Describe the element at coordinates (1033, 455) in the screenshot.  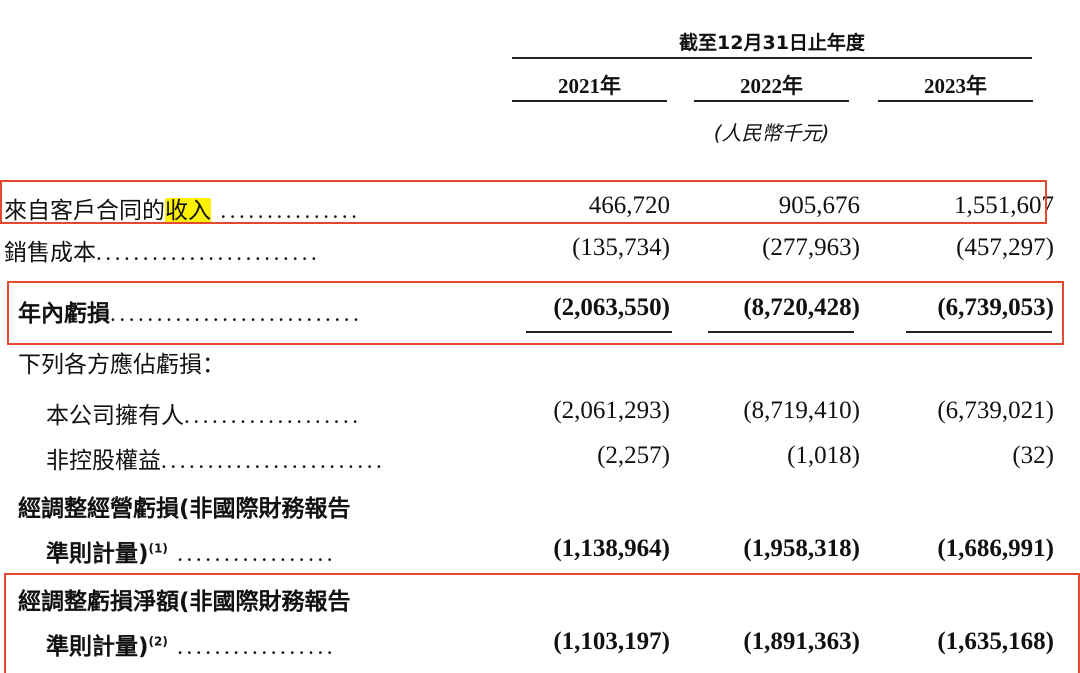
I see `nci-2023: (32)` at that location.